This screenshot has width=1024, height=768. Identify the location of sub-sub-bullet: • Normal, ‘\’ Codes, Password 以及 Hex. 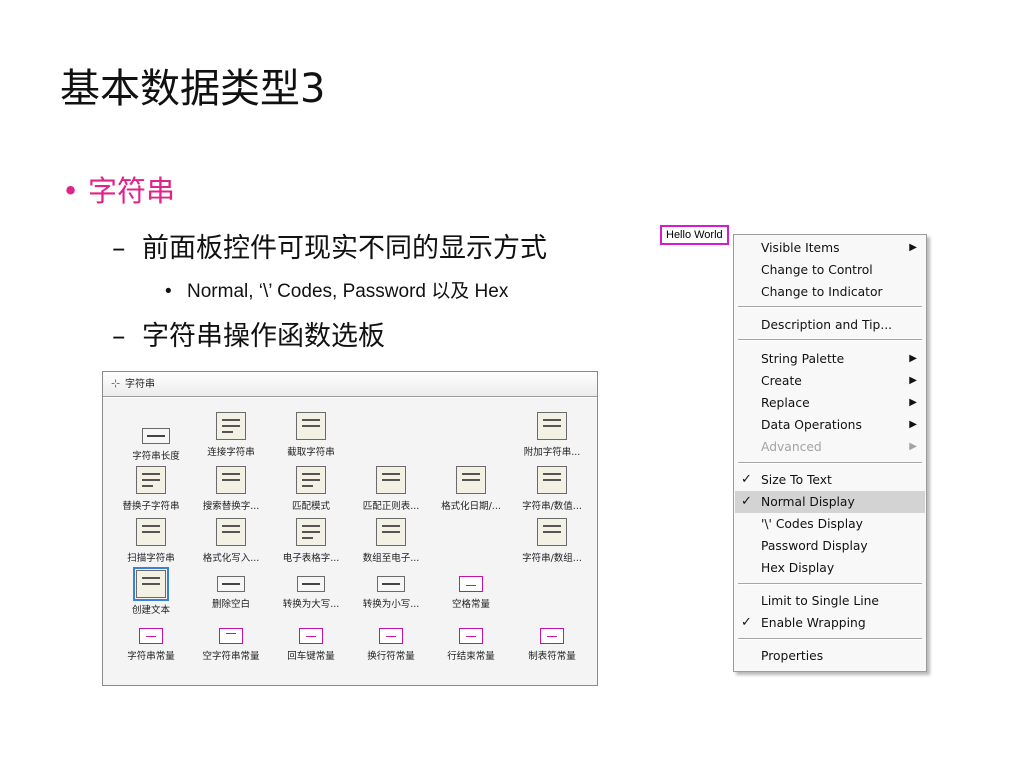
(336, 289).